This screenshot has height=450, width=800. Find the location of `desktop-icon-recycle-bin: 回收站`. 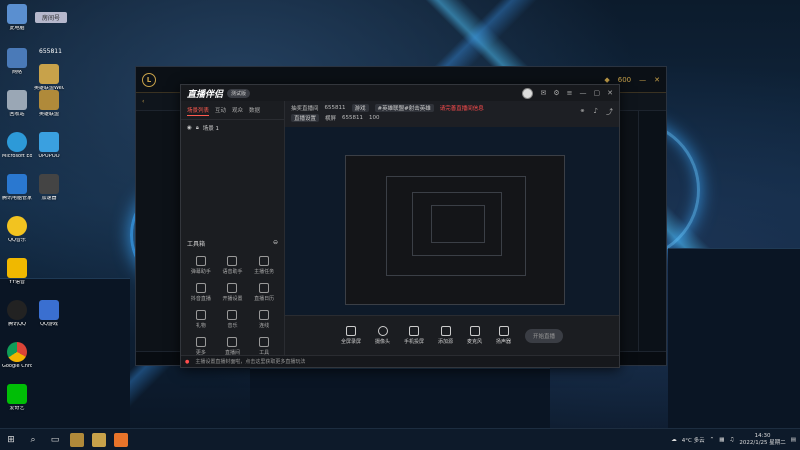

desktop-icon-recycle-bin: 回收站 is located at coordinates (17, 104).